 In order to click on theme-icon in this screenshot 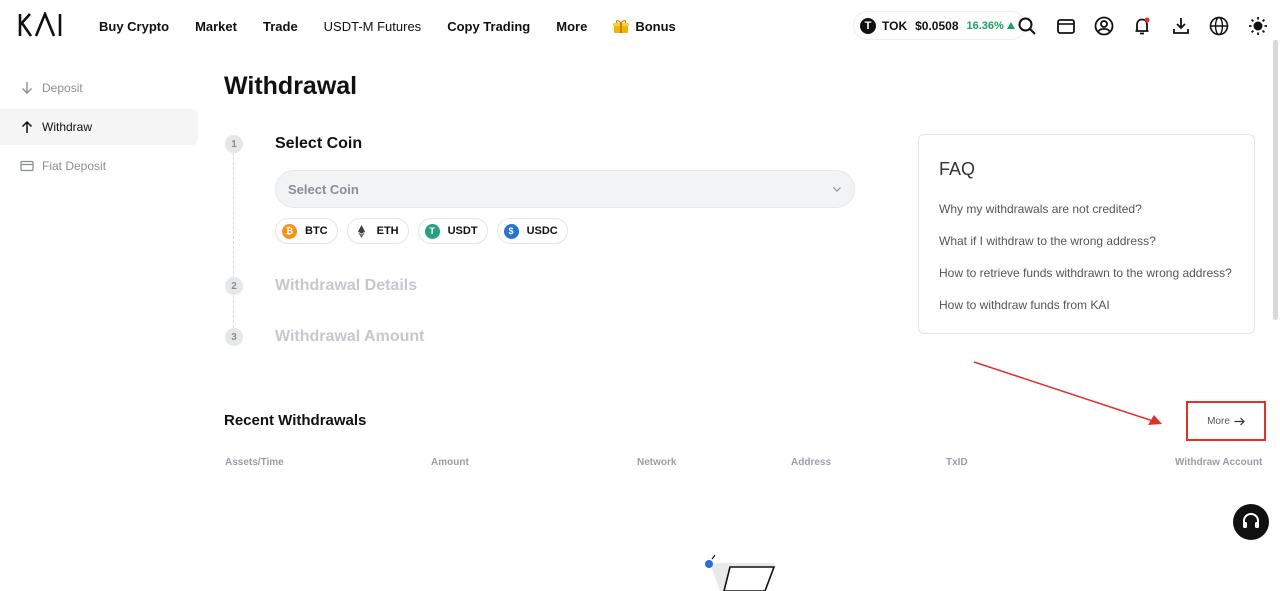, I will do `click(1258, 26)`.